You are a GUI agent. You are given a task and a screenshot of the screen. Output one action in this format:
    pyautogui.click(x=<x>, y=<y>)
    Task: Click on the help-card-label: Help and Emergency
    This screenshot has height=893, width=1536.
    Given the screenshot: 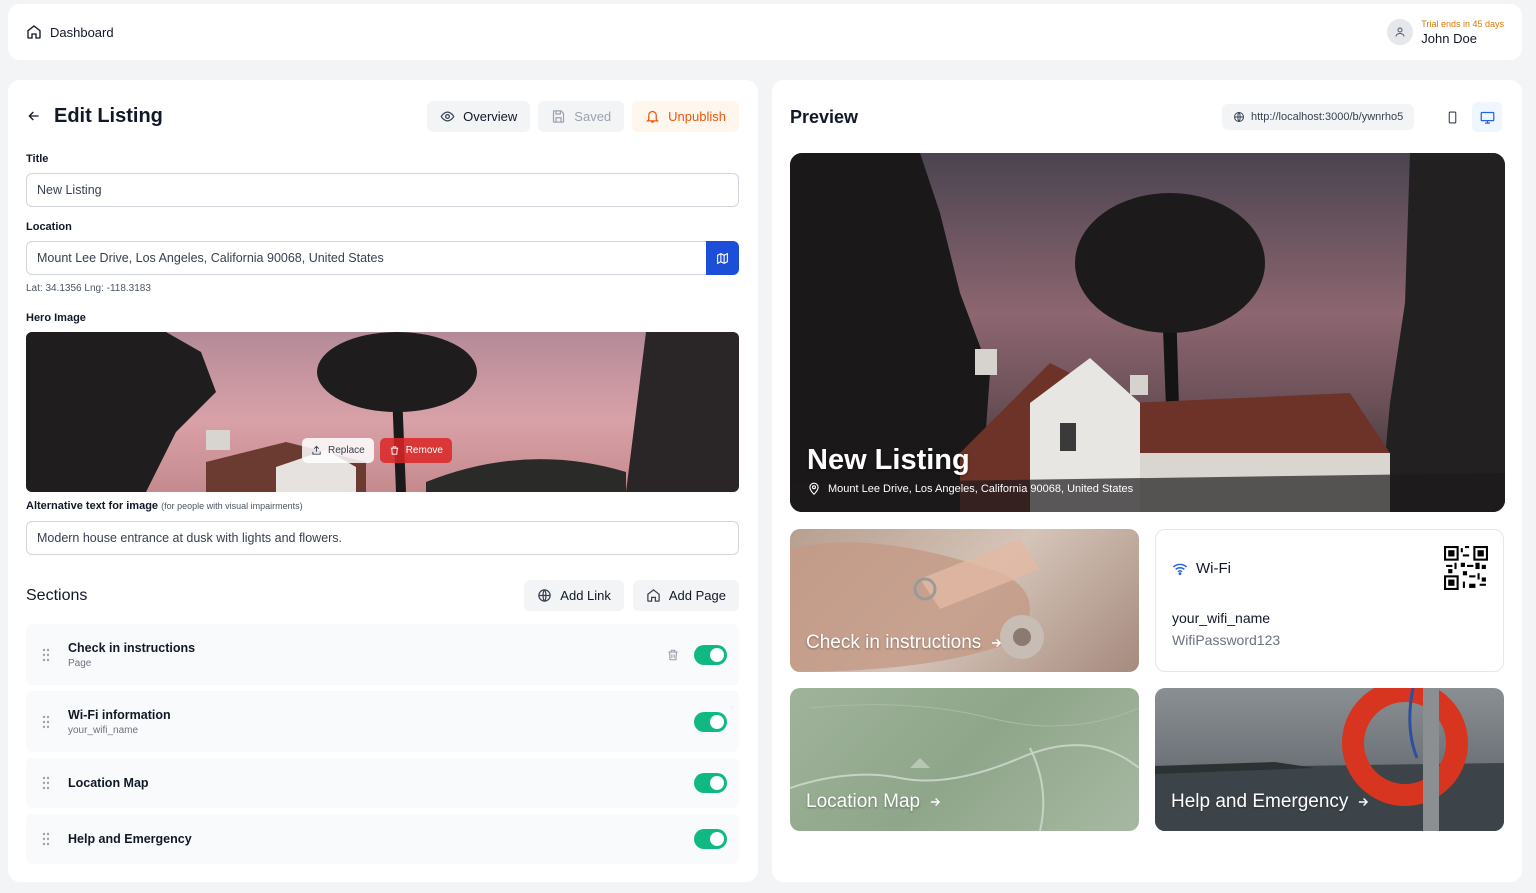 What is the action you would take?
    pyautogui.click(x=1270, y=802)
    